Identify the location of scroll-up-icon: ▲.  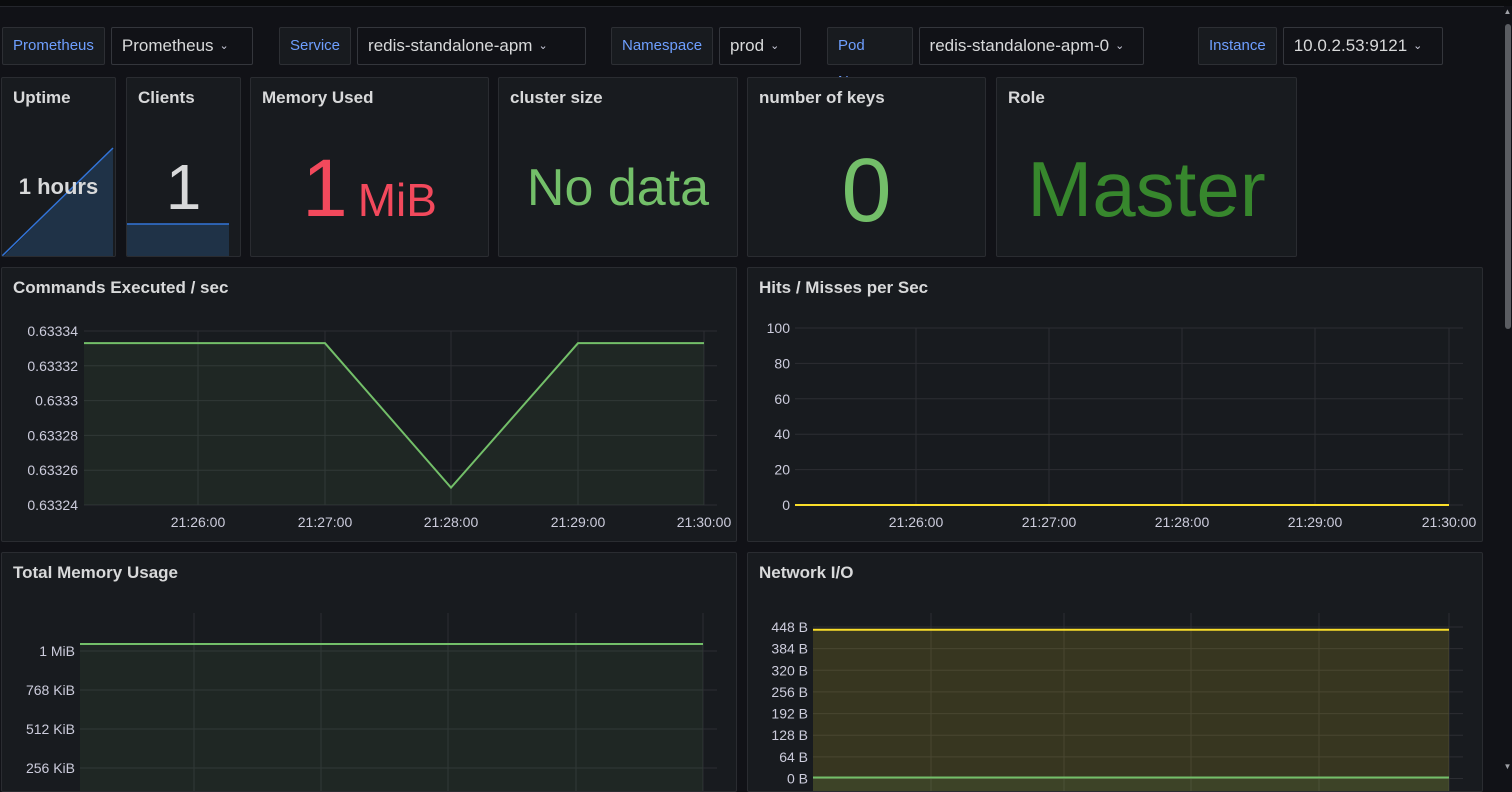
(1507, 12).